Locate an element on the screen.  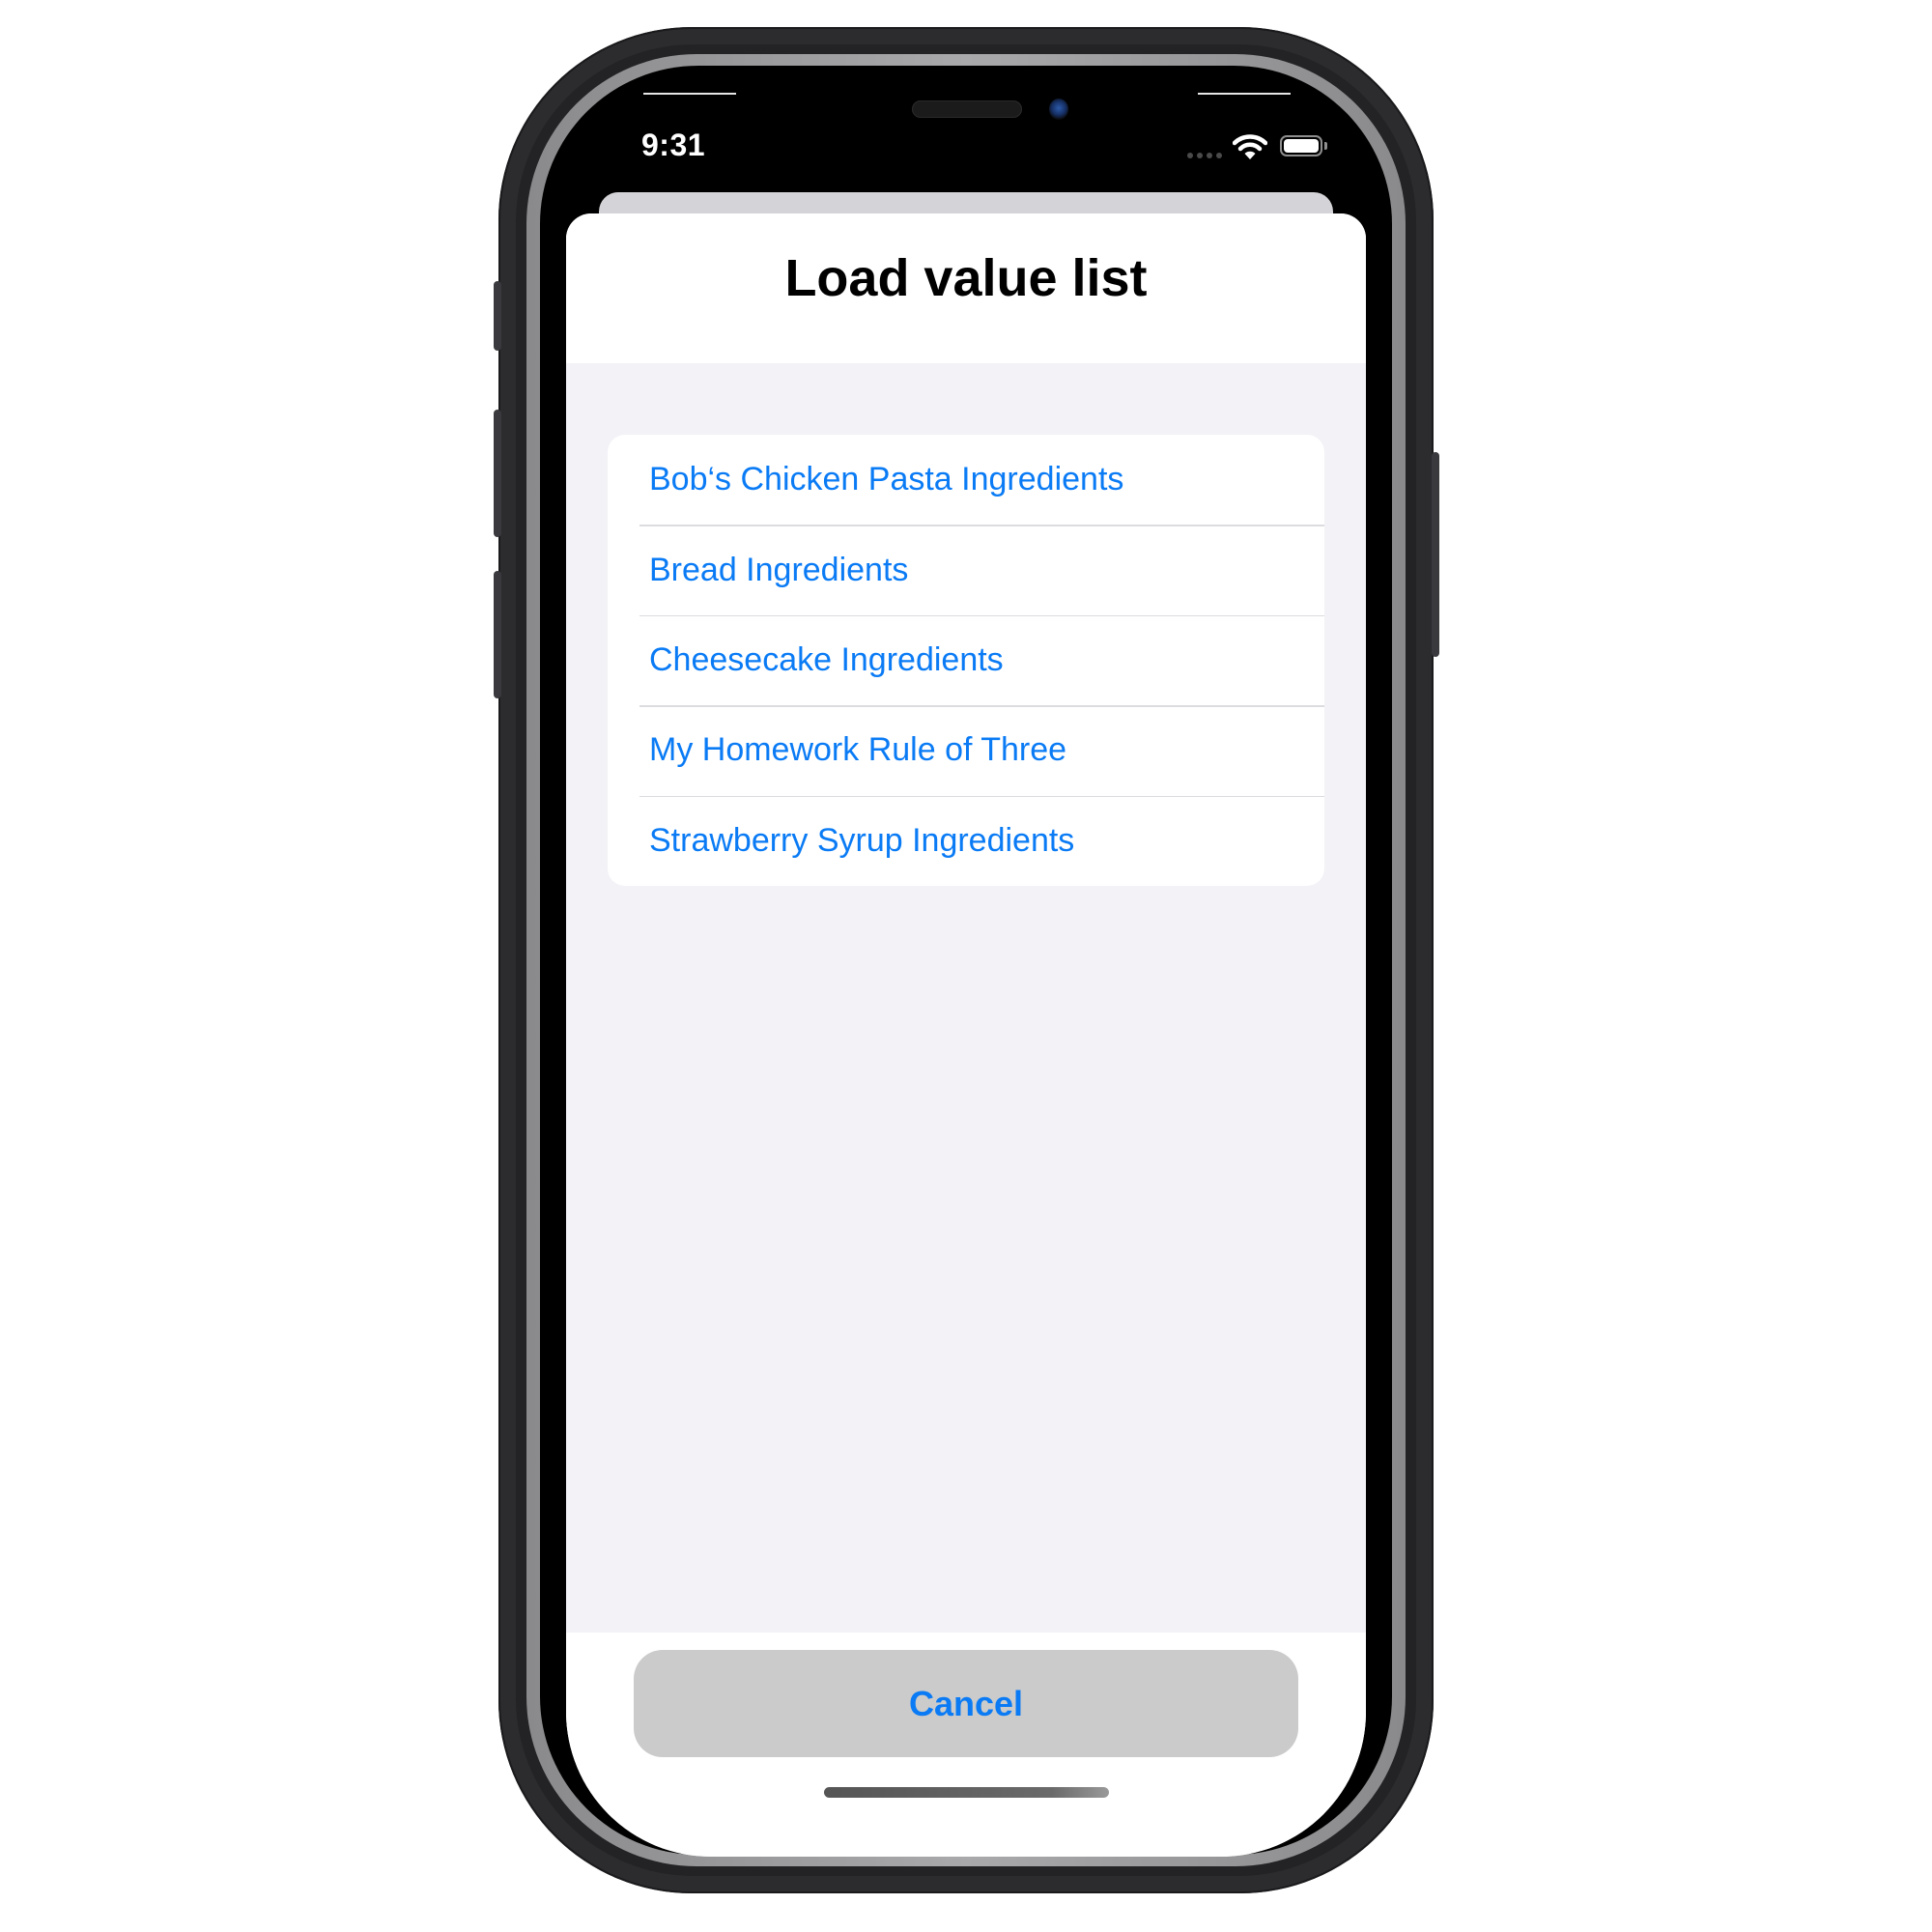
volume-up-button is located at coordinates (497, 473).